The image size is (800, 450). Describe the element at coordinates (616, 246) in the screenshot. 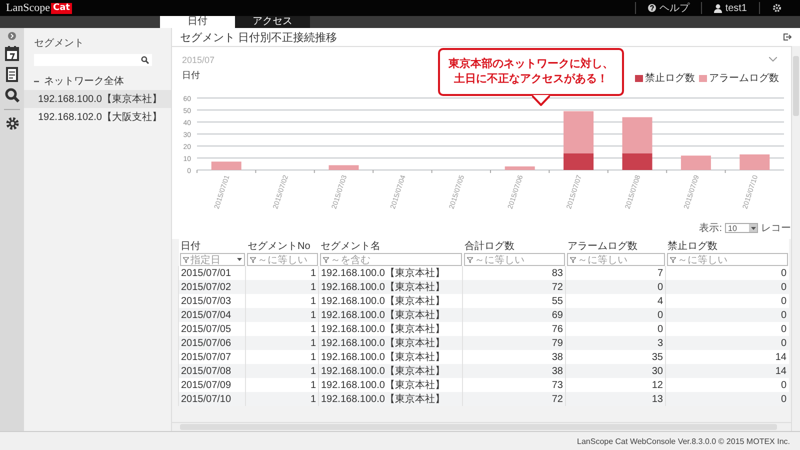

I see `column-header: アラームログ数` at that location.